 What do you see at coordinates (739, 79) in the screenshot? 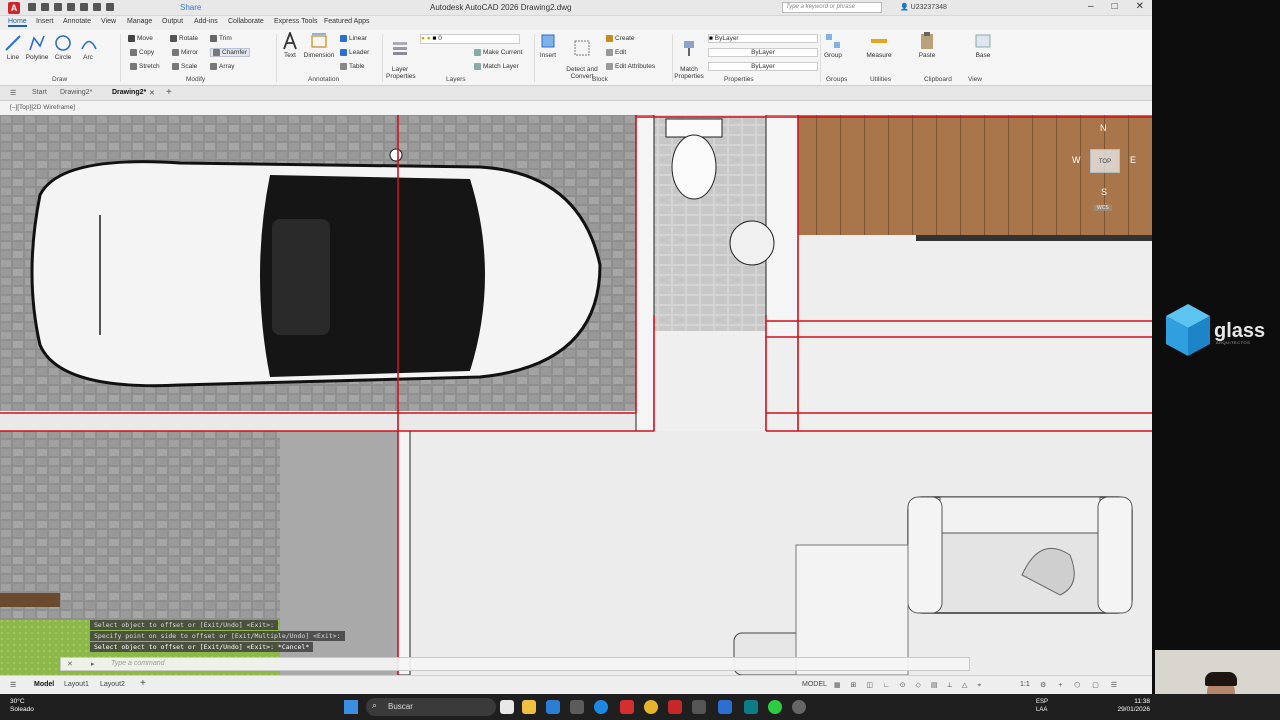
I see `properties-panel-label: Properties` at bounding box center [739, 79].